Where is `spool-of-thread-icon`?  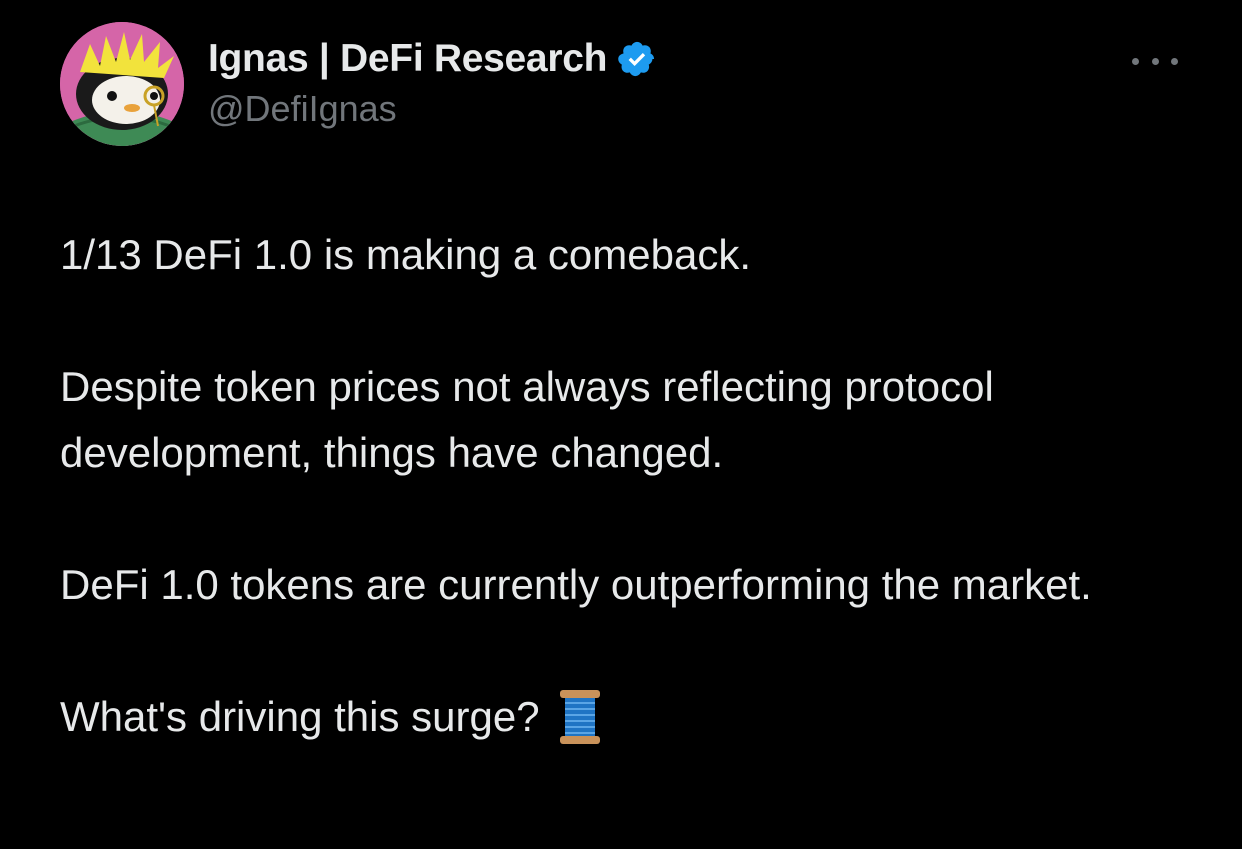 spool-of-thread-icon is located at coordinates (580, 717).